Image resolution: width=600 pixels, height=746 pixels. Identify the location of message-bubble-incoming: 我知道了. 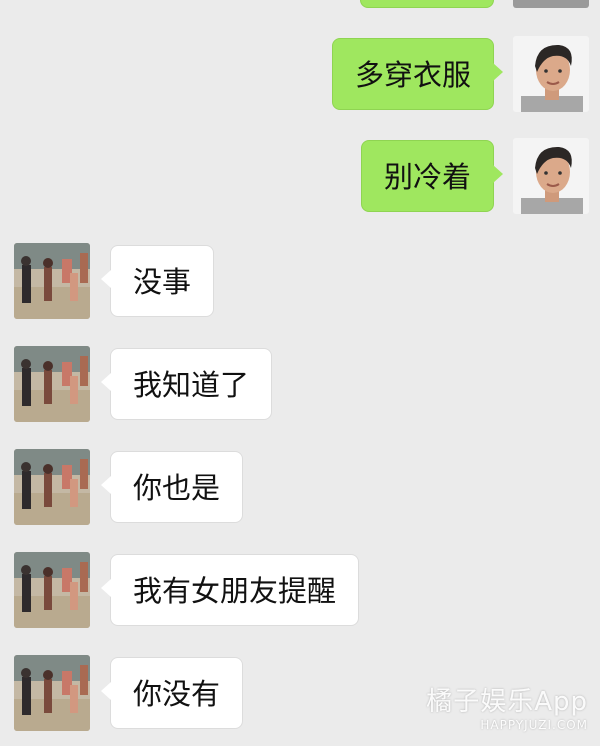
(187, 384).